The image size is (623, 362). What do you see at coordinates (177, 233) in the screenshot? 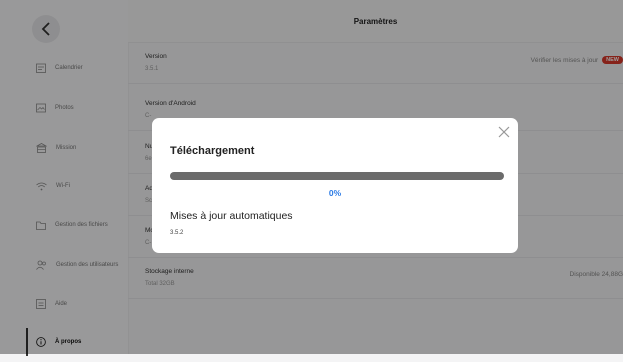
I see `auto-update-version: 3.5.2` at bounding box center [177, 233].